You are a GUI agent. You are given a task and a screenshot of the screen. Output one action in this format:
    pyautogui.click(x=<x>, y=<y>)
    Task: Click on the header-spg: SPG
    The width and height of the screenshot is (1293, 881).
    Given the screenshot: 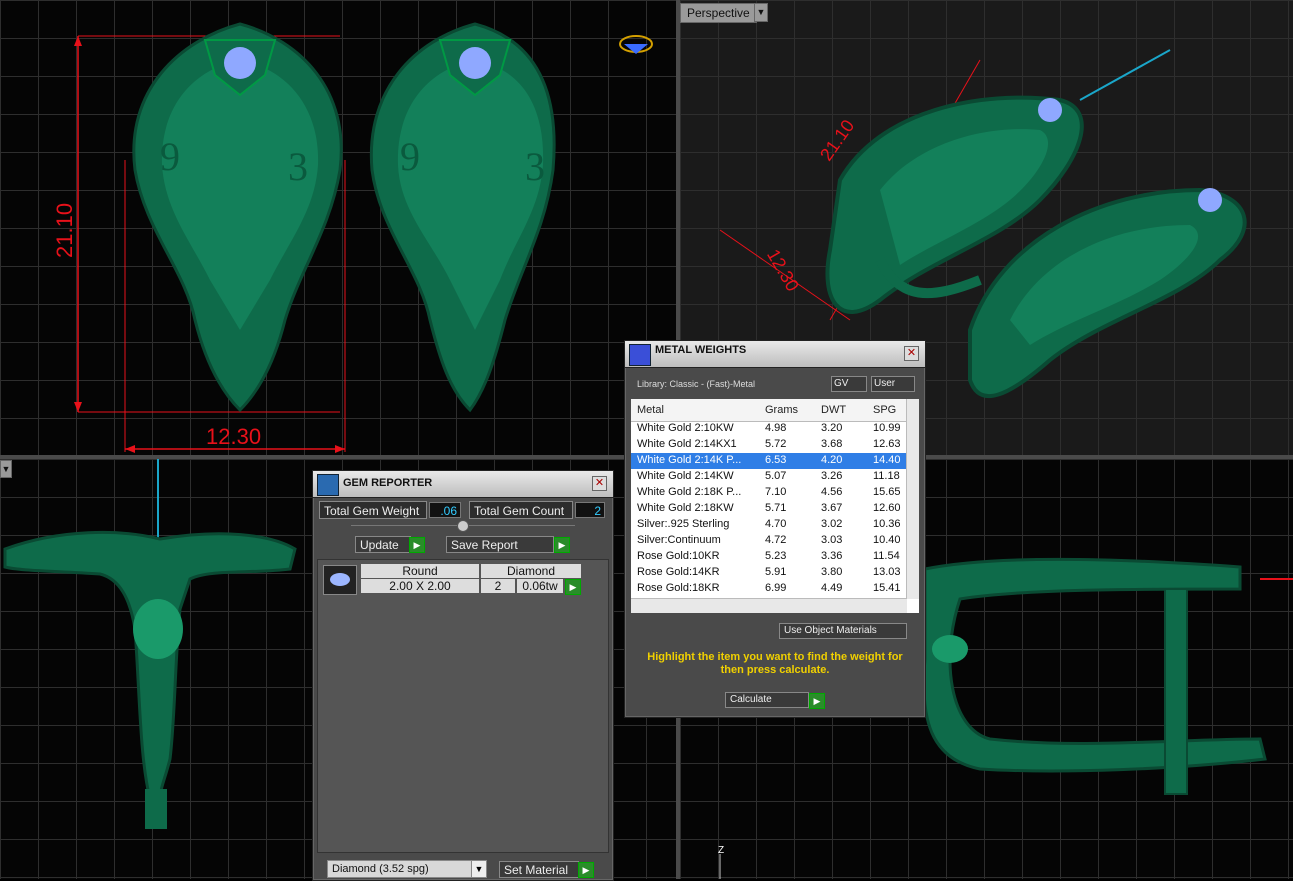 What is the action you would take?
    pyautogui.click(x=884, y=410)
    